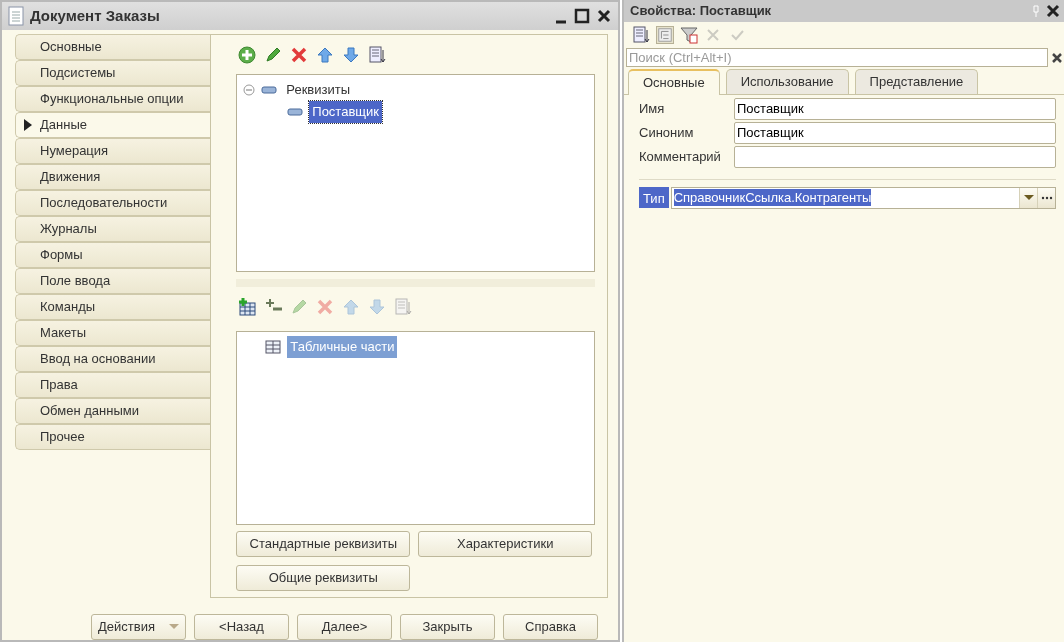 This screenshot has height=642, width=1064. What do you see at coordinates (1057, 57) in the screenshot?
I see `clear-icon` at bounding box center [1057, 57].